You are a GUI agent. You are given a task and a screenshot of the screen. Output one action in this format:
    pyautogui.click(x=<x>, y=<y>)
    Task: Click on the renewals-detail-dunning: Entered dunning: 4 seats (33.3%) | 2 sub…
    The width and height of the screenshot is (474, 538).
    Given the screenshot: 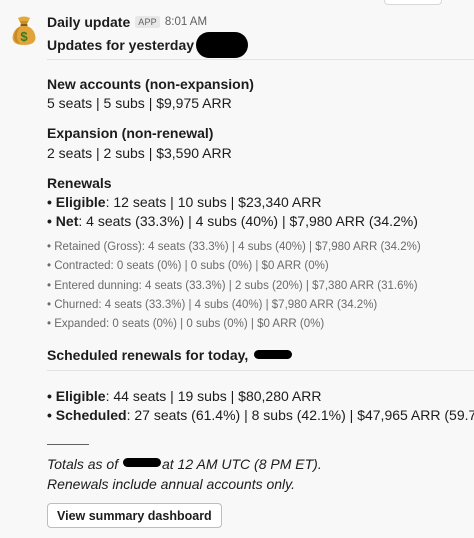 What is the action you would take?
    pyautogui.click(x=232, y=286)
    